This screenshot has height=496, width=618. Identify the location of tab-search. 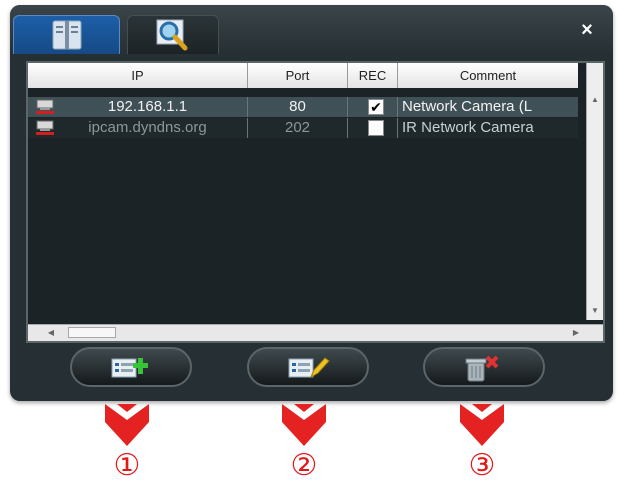
(173, 34).